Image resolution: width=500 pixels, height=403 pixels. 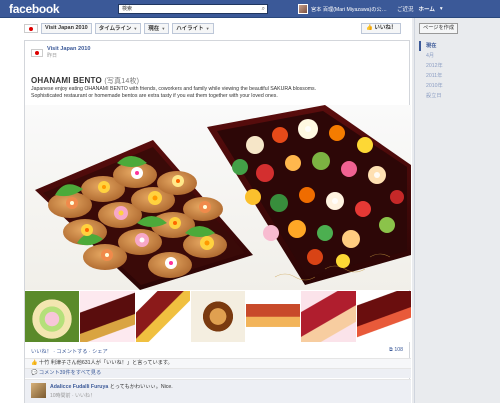 What do you see at coordinates (141, 387) in the screenshot?
I see `comment-body: とってもかわいぃぃ。Nice.` at bounding box center [141, 387].